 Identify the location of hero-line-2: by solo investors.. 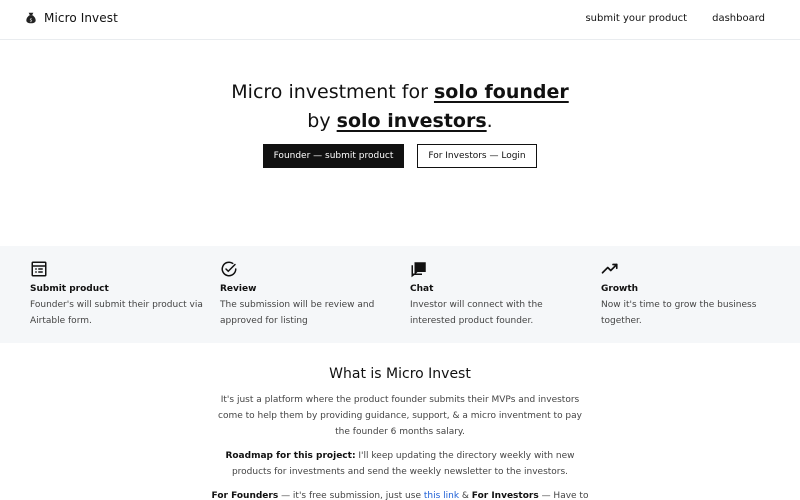
(400, 121).